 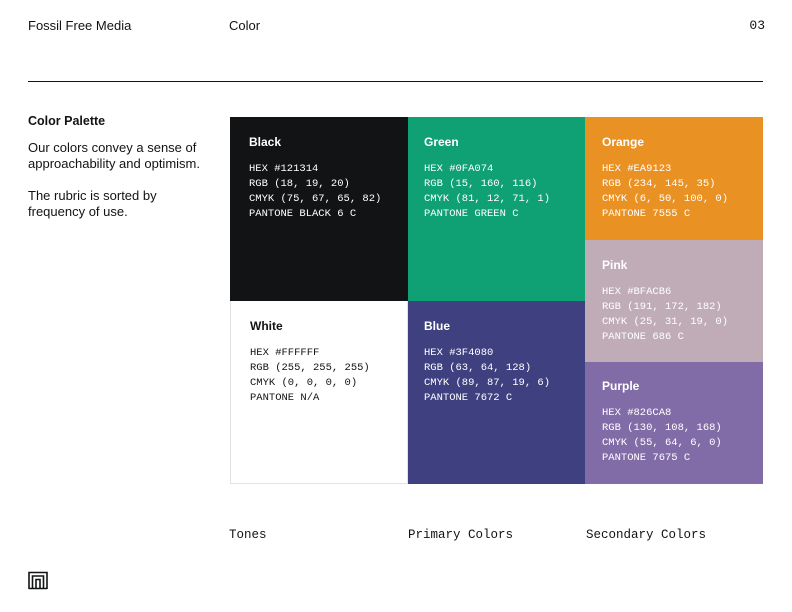 What do you see at coordinates (284, 169) in the screenshot?
I see `swatch-hex: HEX #121314` at bounding box center [284, 169].